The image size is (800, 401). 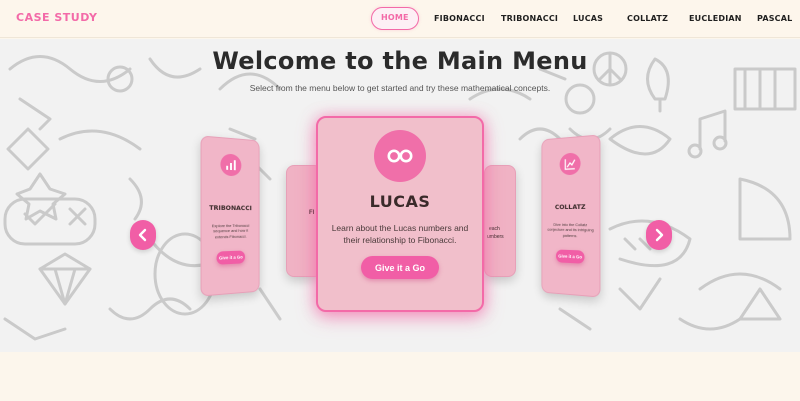 I want to click on carousel-prev-button, so click(x=143, y=235).